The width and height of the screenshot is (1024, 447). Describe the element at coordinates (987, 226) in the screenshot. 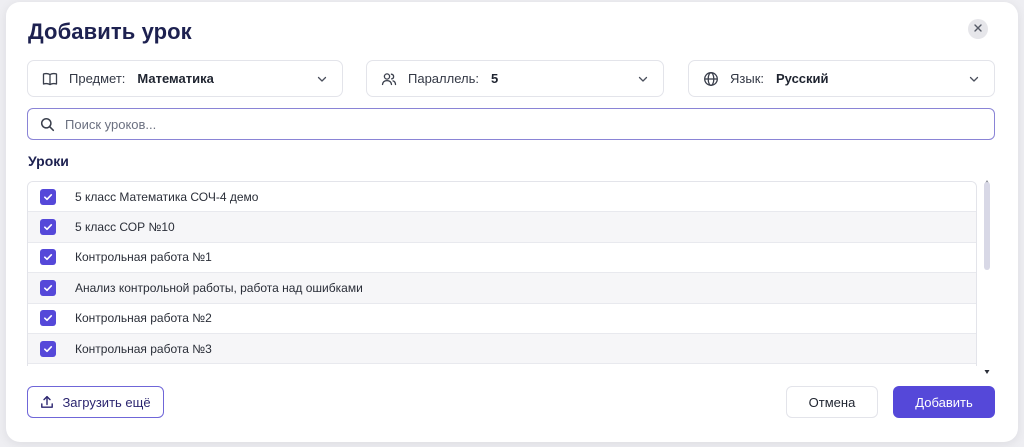

I see `scroll-thumb` at that location.